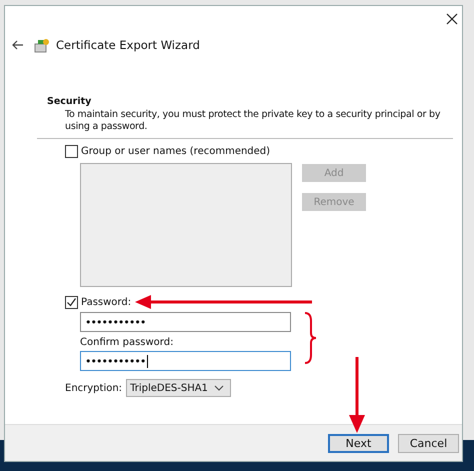 The image size is (474, 471). Describe the element at coordinates (452, 19) in the screenshot. I see `close-icon` at that location.